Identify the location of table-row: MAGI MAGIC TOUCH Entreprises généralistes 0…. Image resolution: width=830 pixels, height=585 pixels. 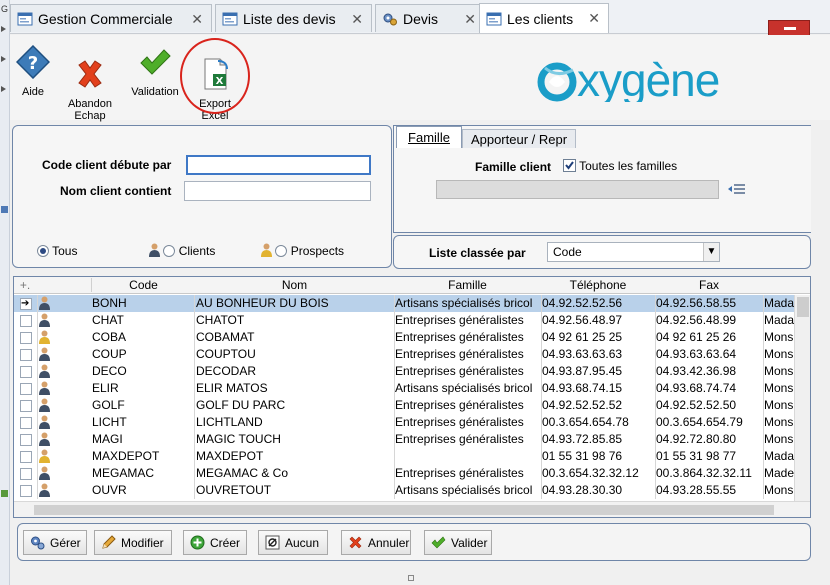
(404, 439).